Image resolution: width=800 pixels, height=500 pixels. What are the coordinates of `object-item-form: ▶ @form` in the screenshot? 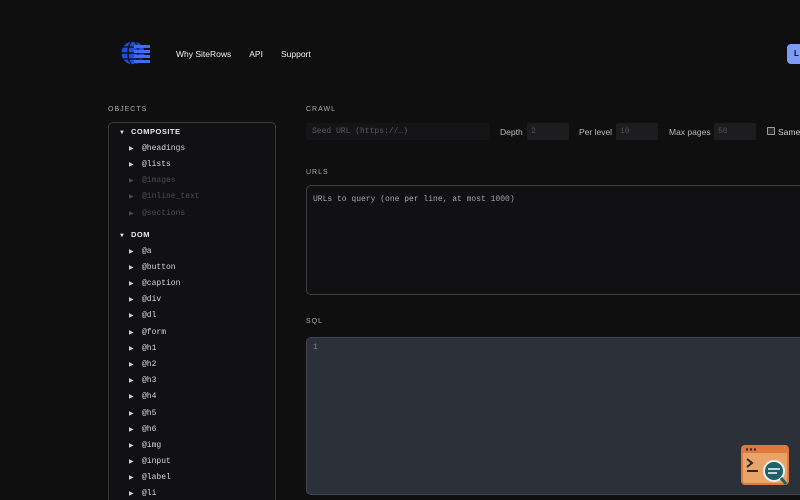 It's located at (147, 332).